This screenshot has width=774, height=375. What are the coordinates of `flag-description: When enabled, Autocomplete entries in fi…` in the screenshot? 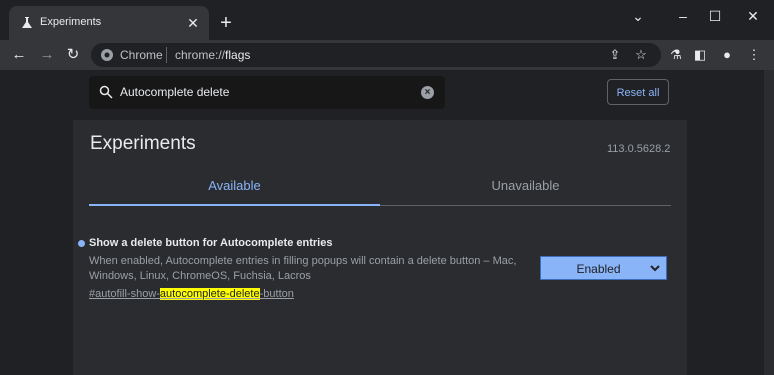 It's located at (303, 268).